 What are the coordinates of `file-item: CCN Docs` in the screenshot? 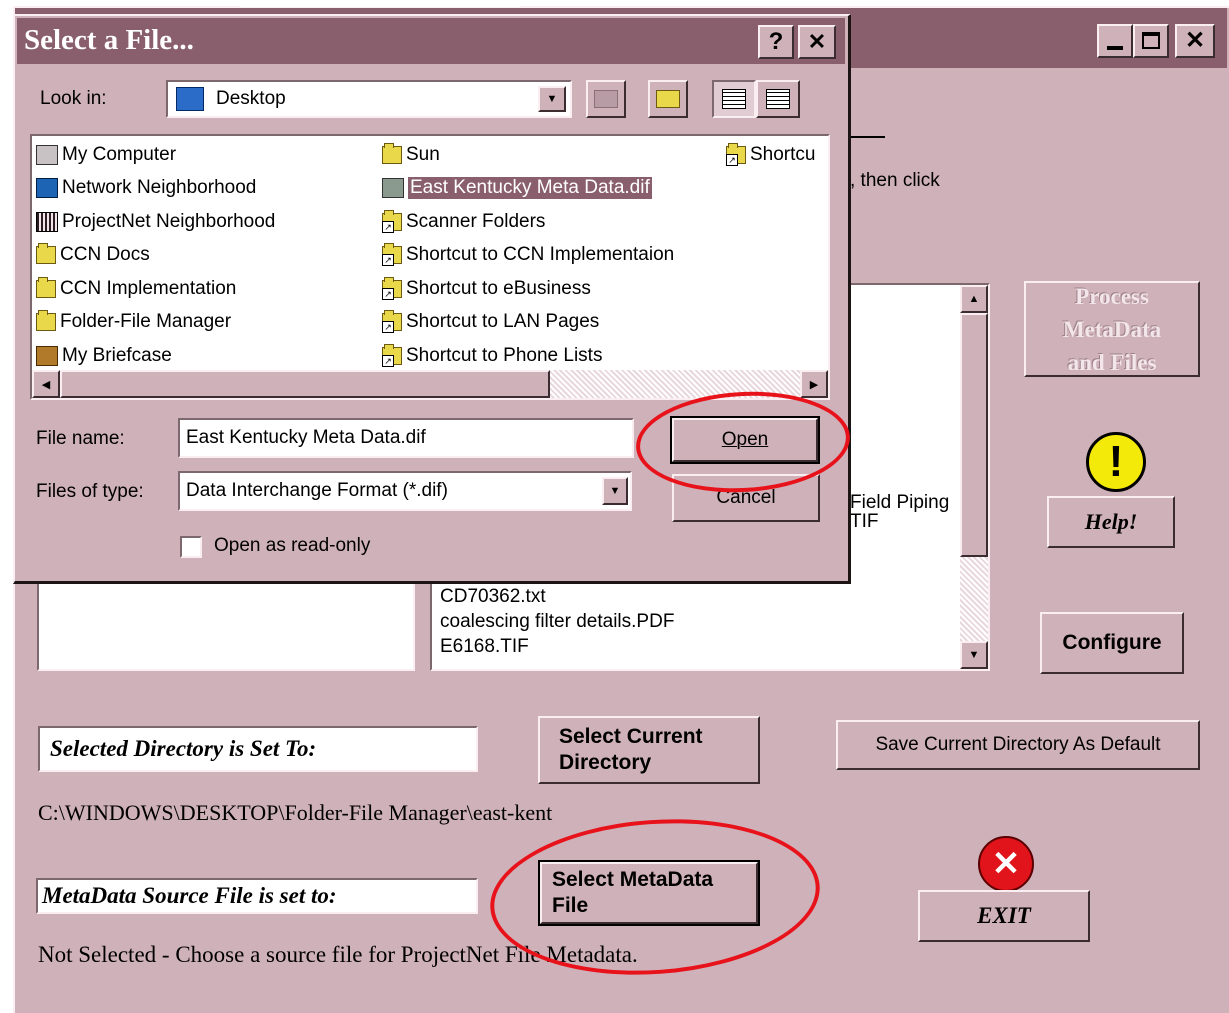 It's located at (93, 255).